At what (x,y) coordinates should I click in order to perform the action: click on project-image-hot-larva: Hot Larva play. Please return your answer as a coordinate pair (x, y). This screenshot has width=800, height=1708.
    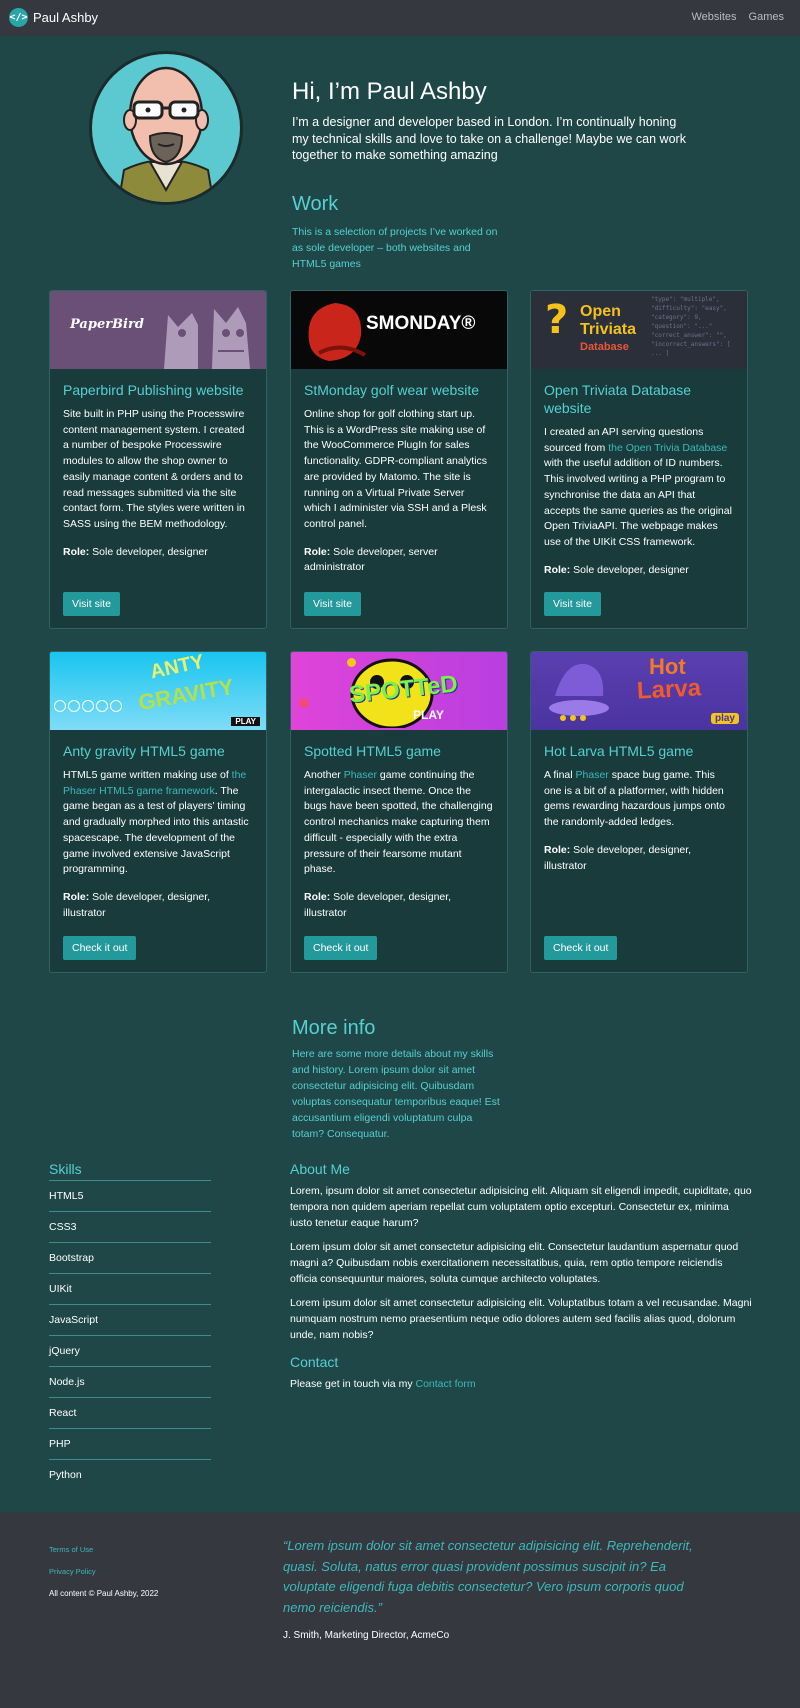
    Looking at the image, I should click on (639, 691).